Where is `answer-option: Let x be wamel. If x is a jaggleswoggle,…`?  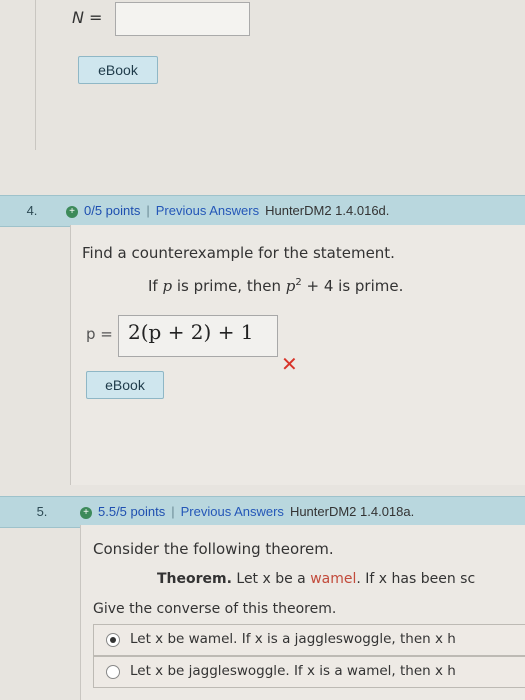
answer-option: Let x be wamel. If x is a jaggleswoggle,… is located at coordinates (309, 640).